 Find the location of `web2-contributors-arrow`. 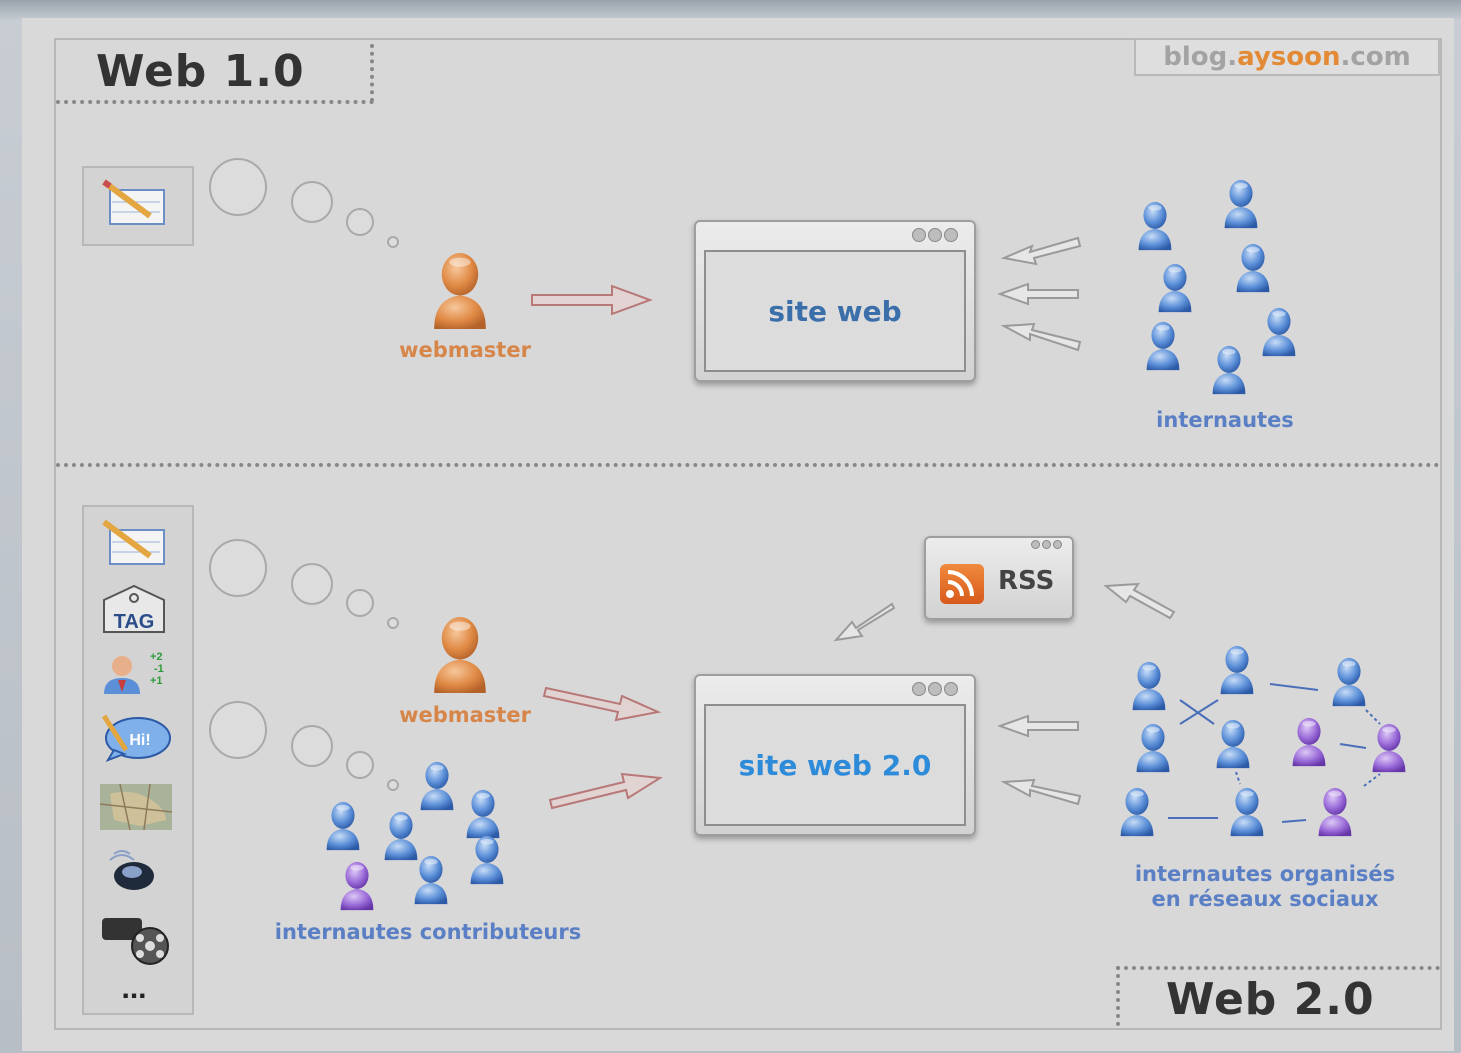

web2-contributors-arrow is located at coordinates (605, 791).